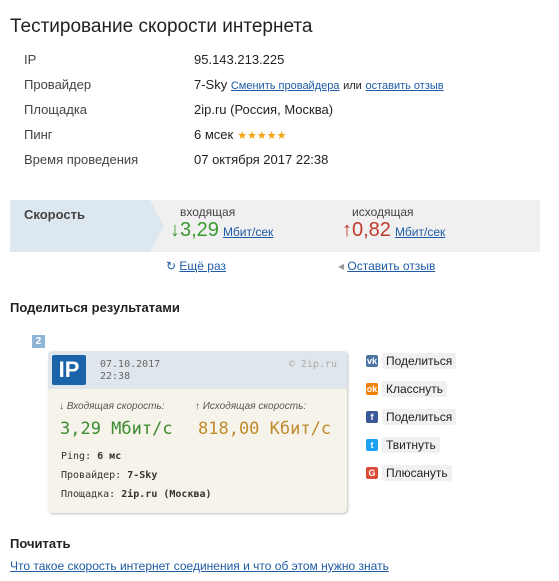 The image size is (559, 581). What do you see at coordinates (202, 266) in the screenshot?
I see `again-link: Ещё раз` at bounding box center [202, 266].